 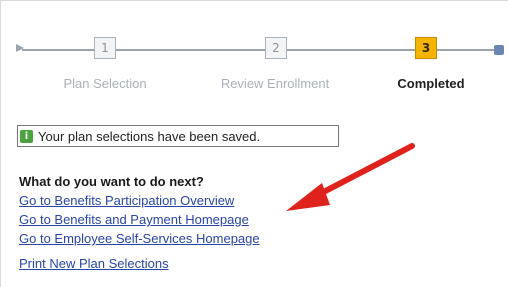 I want to click on step-3-label: Completed, so click(x=431, y=83).